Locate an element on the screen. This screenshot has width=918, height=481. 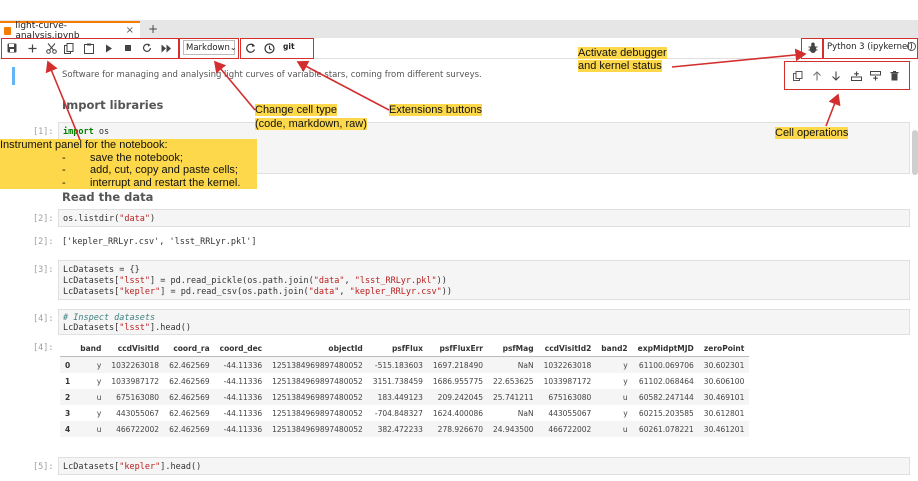
run-icon is located at coordinates (109, 48).